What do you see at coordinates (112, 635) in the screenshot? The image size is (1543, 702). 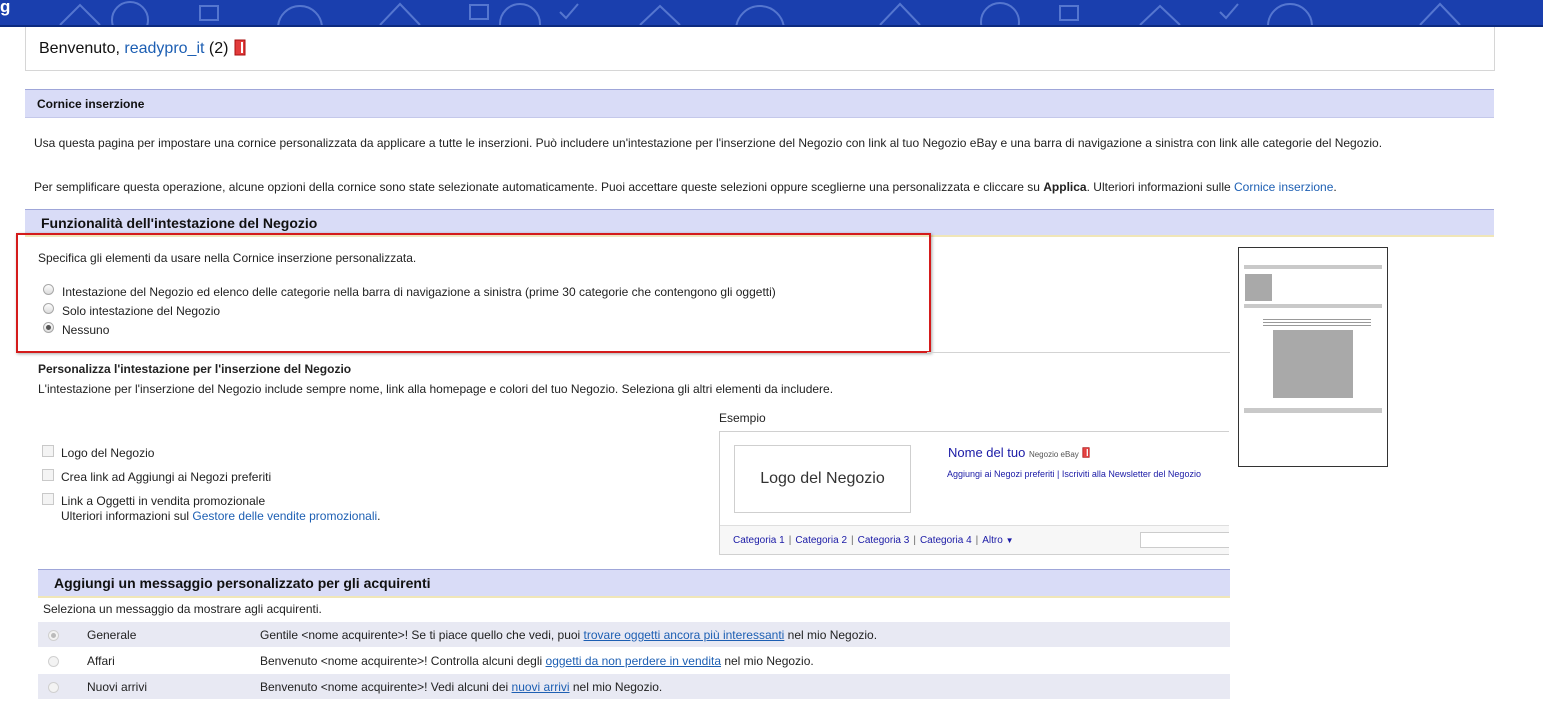 I see `message-name: Generale` at bounding box center [112, 635].